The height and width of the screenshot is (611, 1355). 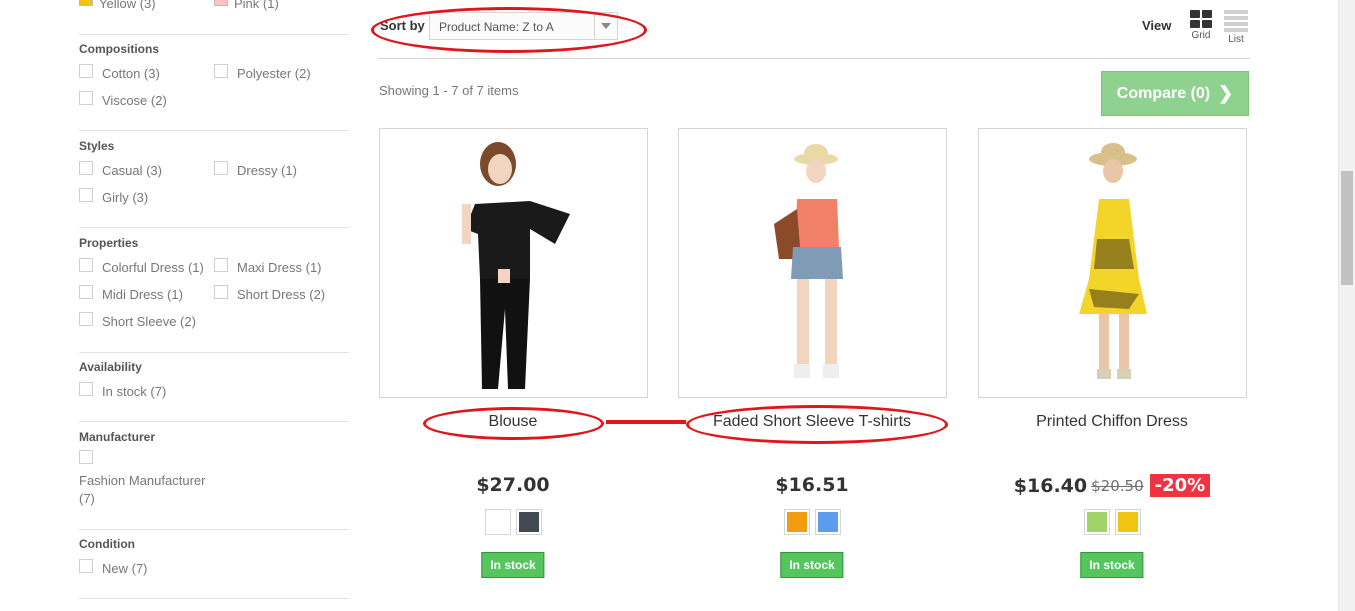 I want to click on filter-option-label: Viscose (2), so click(x=134, y=100).